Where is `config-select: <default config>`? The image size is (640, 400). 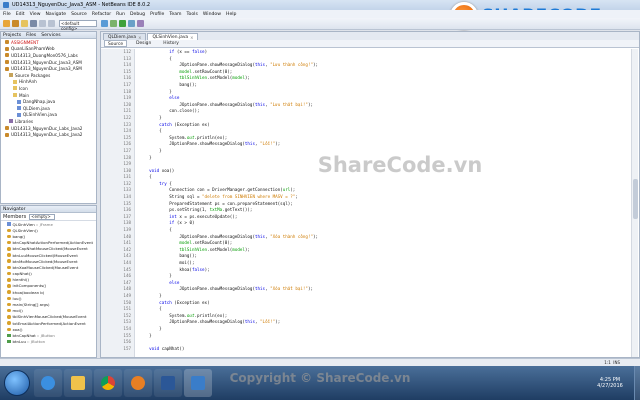 config-select: <default config> is located at coordinates (78, 25).